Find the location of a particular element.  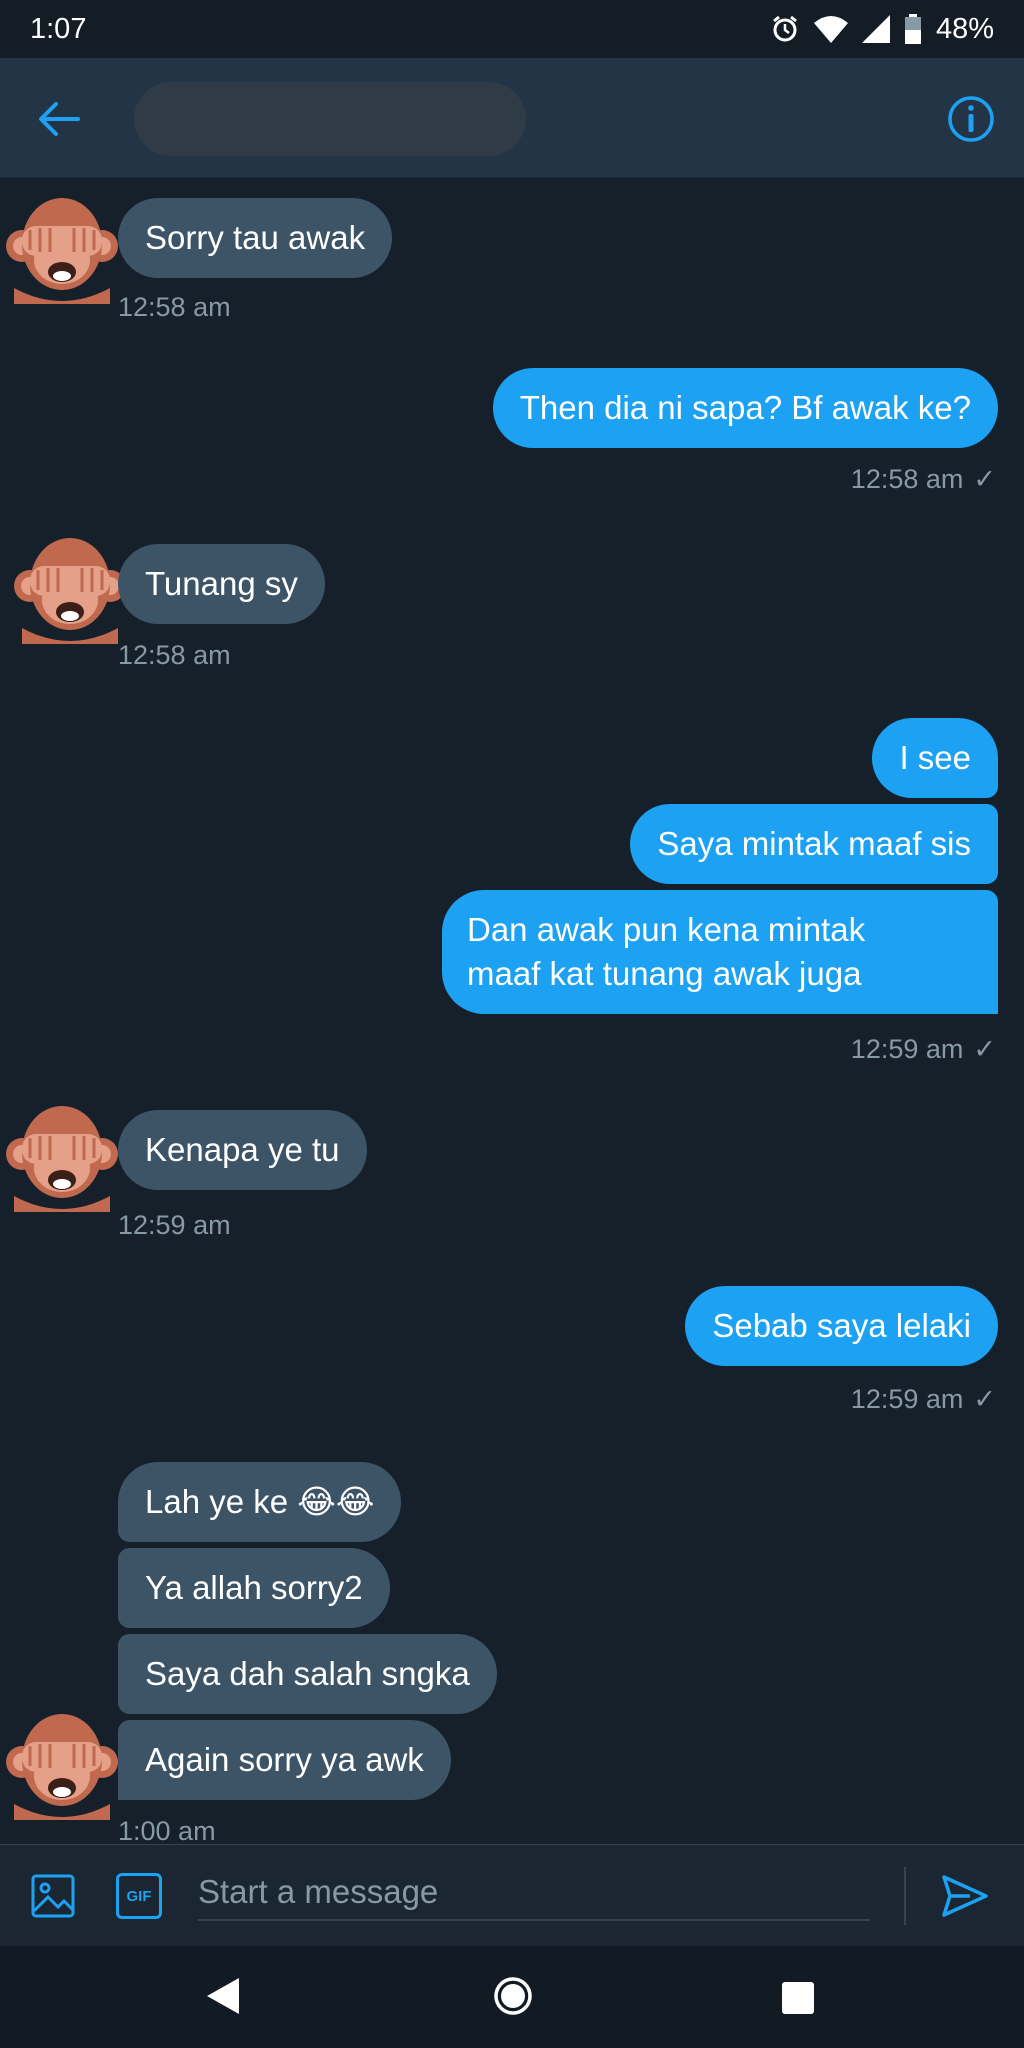

navigation-bar is located at coordinates (512, 1997).